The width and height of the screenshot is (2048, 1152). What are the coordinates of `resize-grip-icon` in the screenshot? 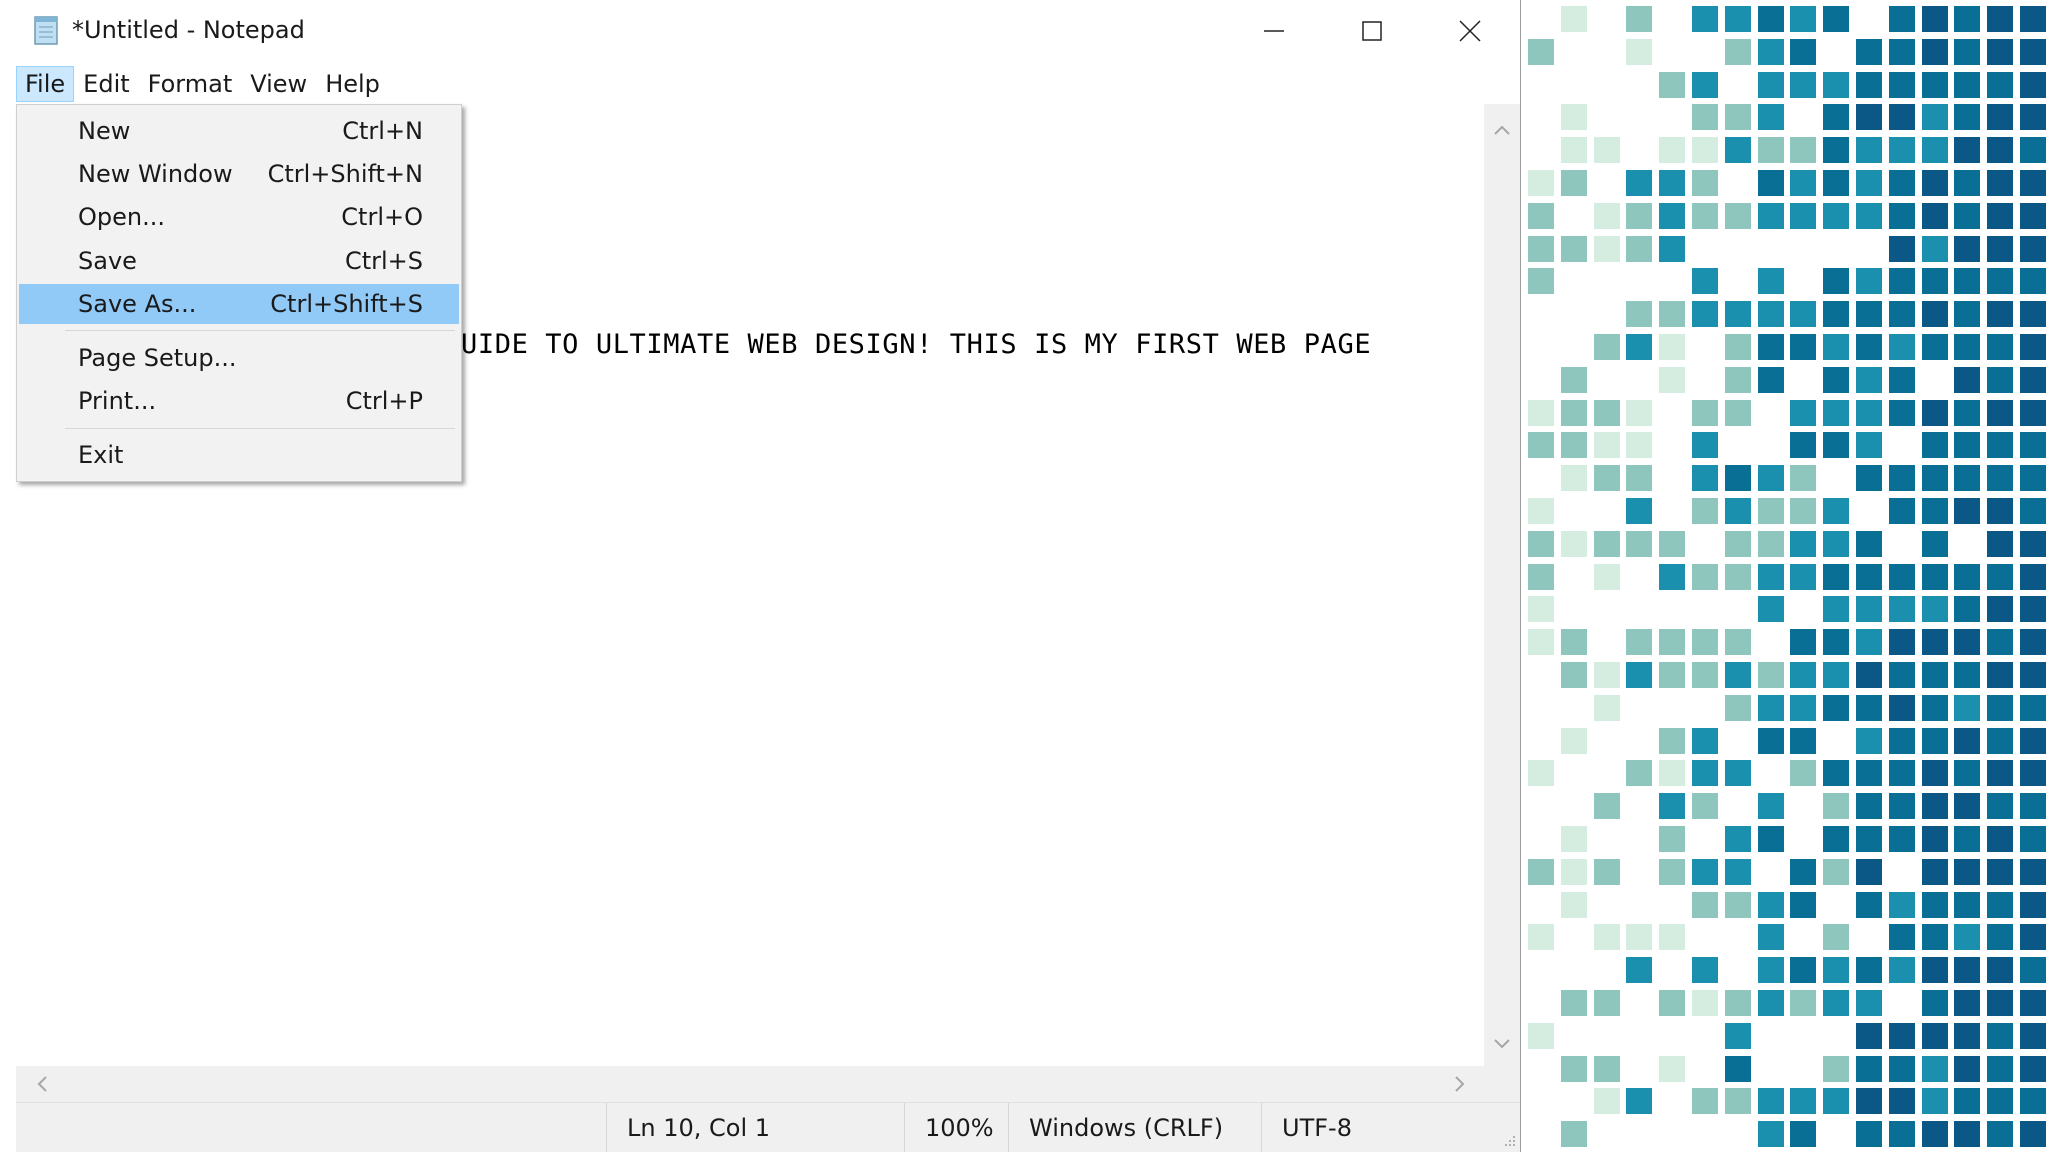 It's located at (1509, 1140).